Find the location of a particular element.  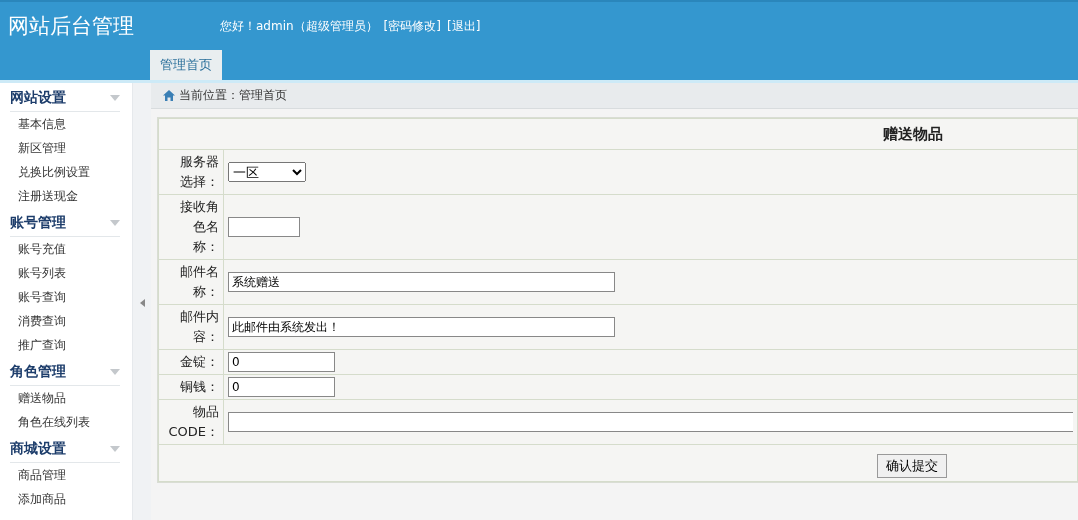

field-label: 物品CODE： is located at coordinates (193, 422).